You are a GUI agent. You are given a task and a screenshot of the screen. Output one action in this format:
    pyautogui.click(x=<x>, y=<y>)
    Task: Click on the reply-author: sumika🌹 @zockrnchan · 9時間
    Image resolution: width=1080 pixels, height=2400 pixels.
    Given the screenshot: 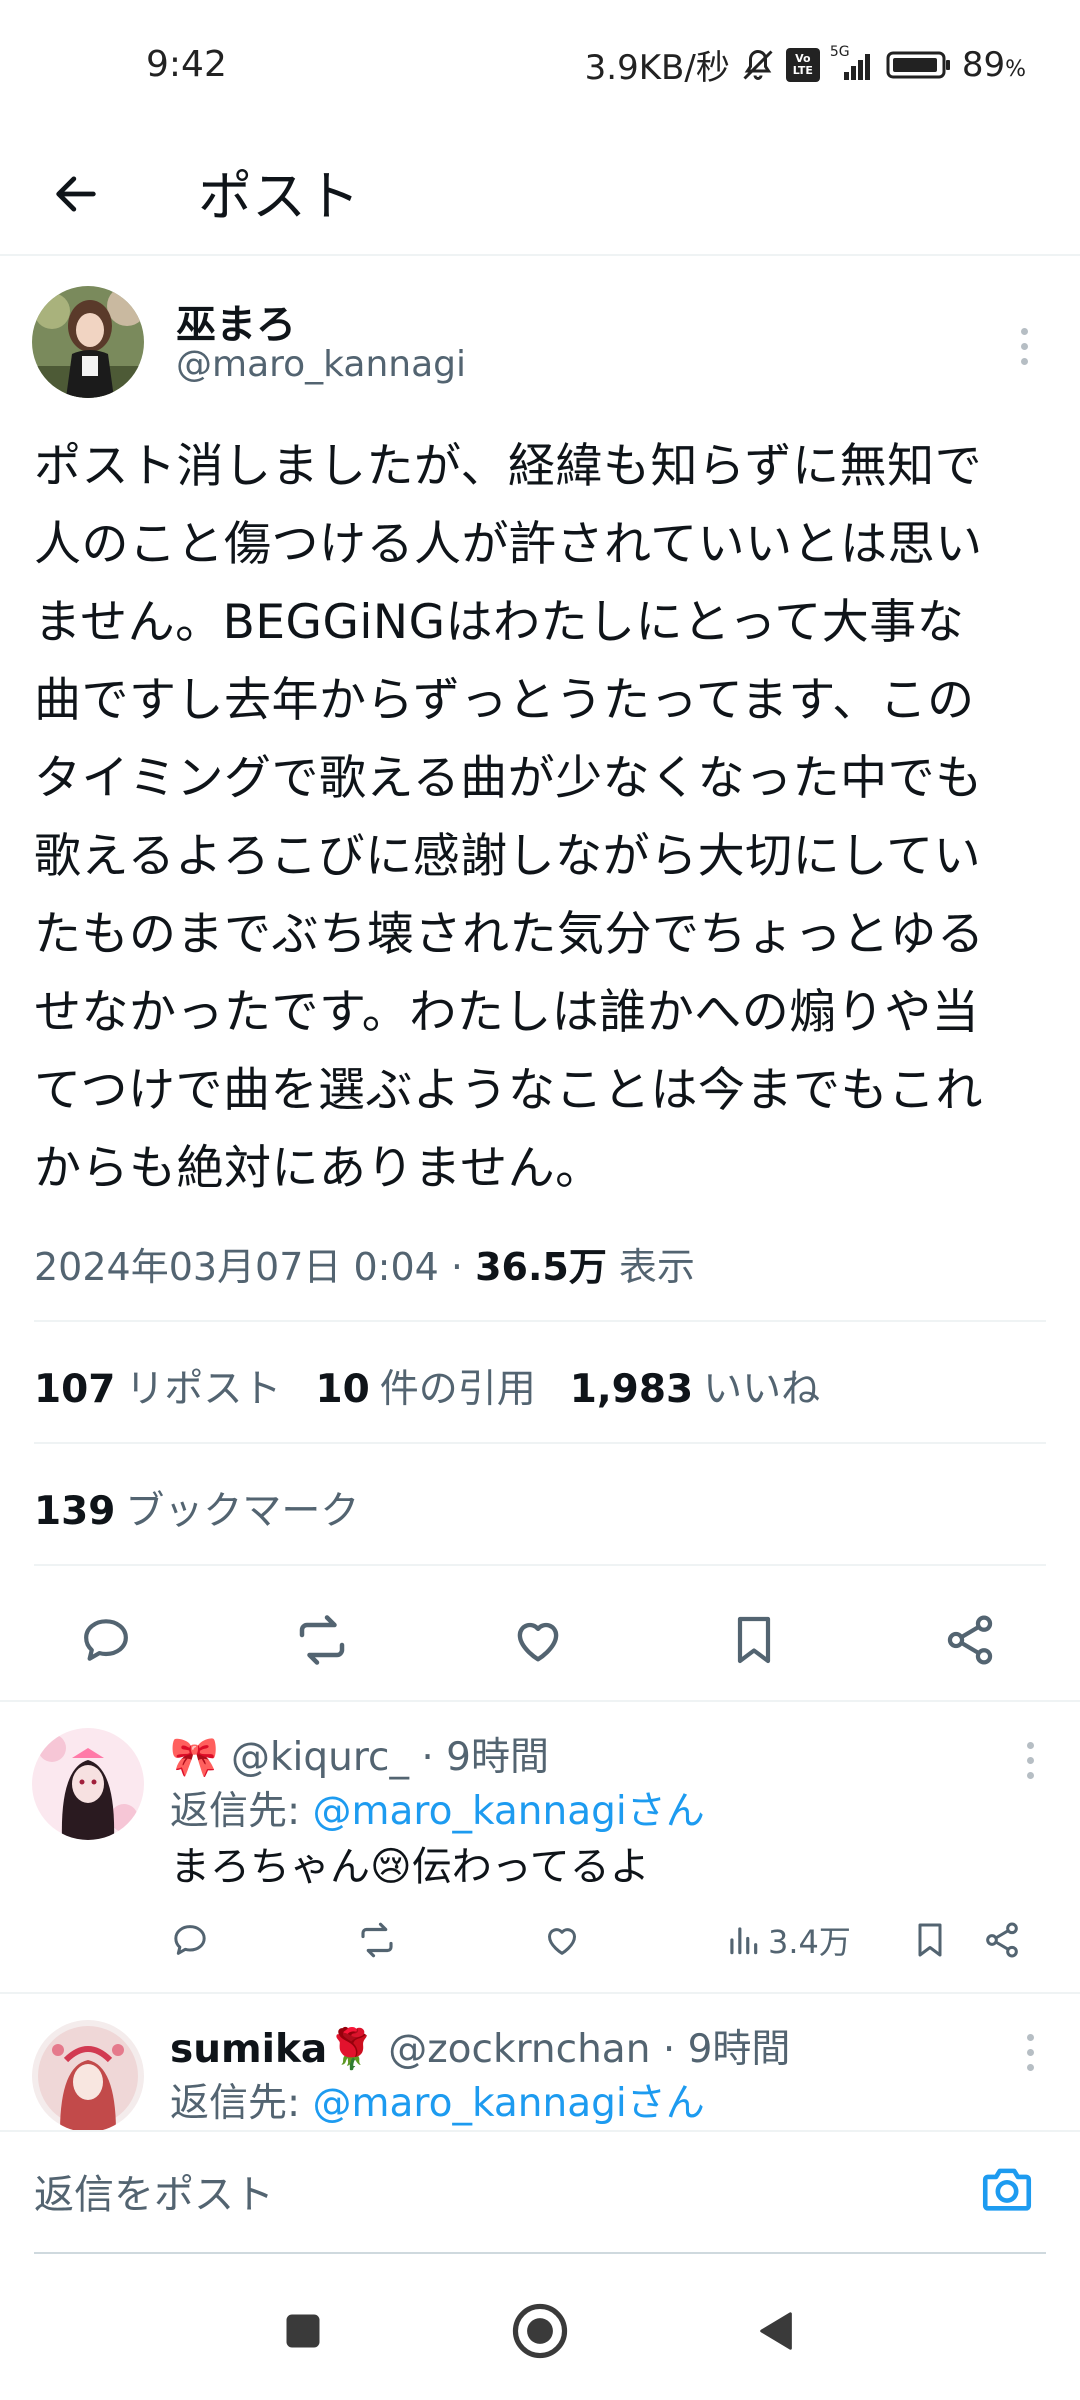 What is the action you would take?
    pyautogui.click(x=480, y=2046)
    